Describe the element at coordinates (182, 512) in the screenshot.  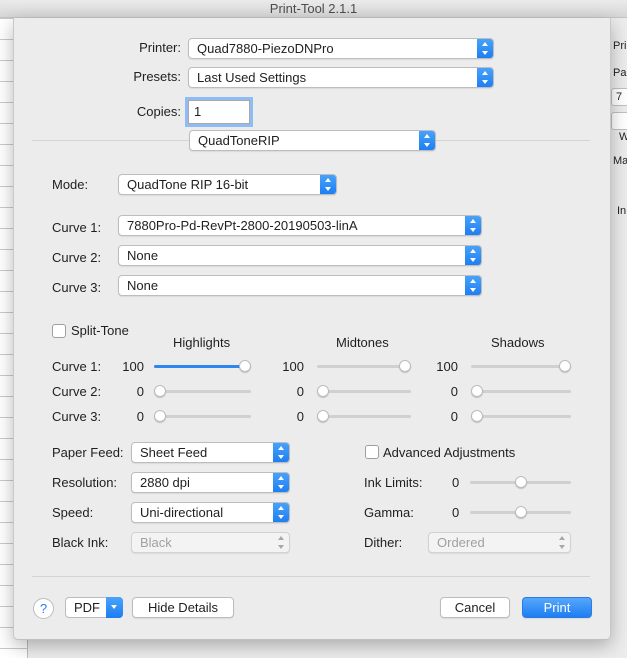
I see `speed-value: Uni-directional` at that location.